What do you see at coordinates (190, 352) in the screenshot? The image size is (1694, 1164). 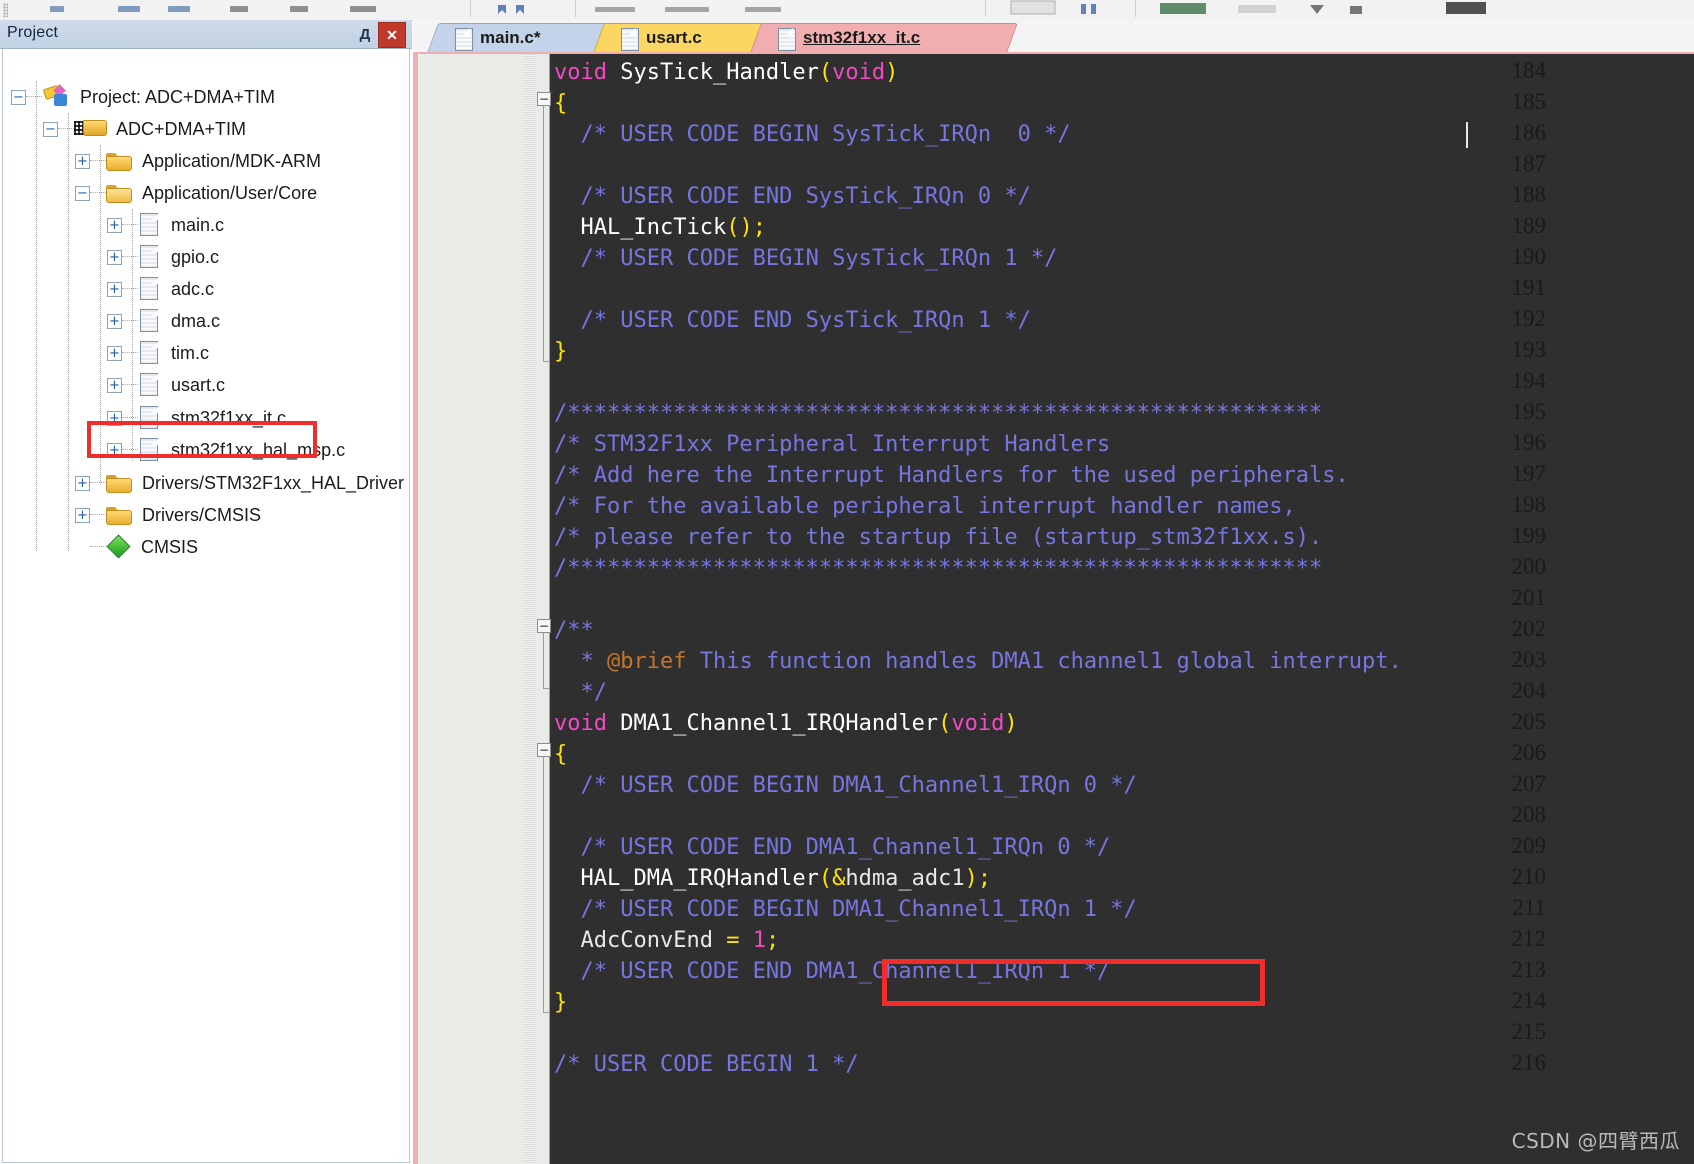 I see `tree-item-label: tim.c` at bounding box center [190, 352].